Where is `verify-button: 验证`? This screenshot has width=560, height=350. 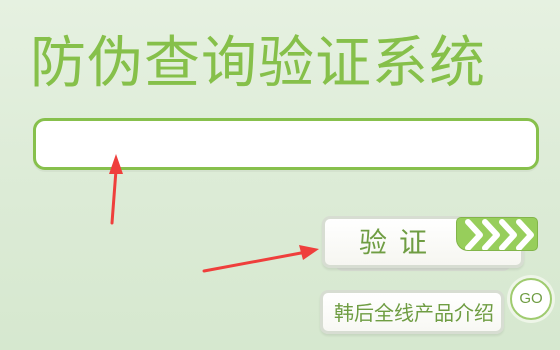
verify-button: 验证 is located at coordinates (430, 243).